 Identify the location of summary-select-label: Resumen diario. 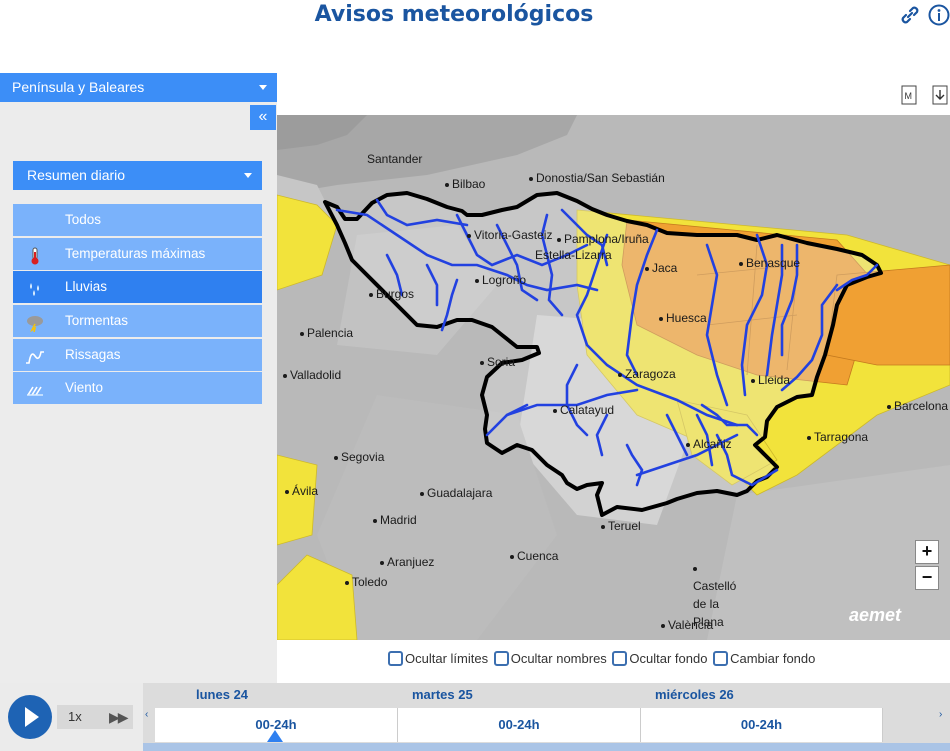
(76, 175).